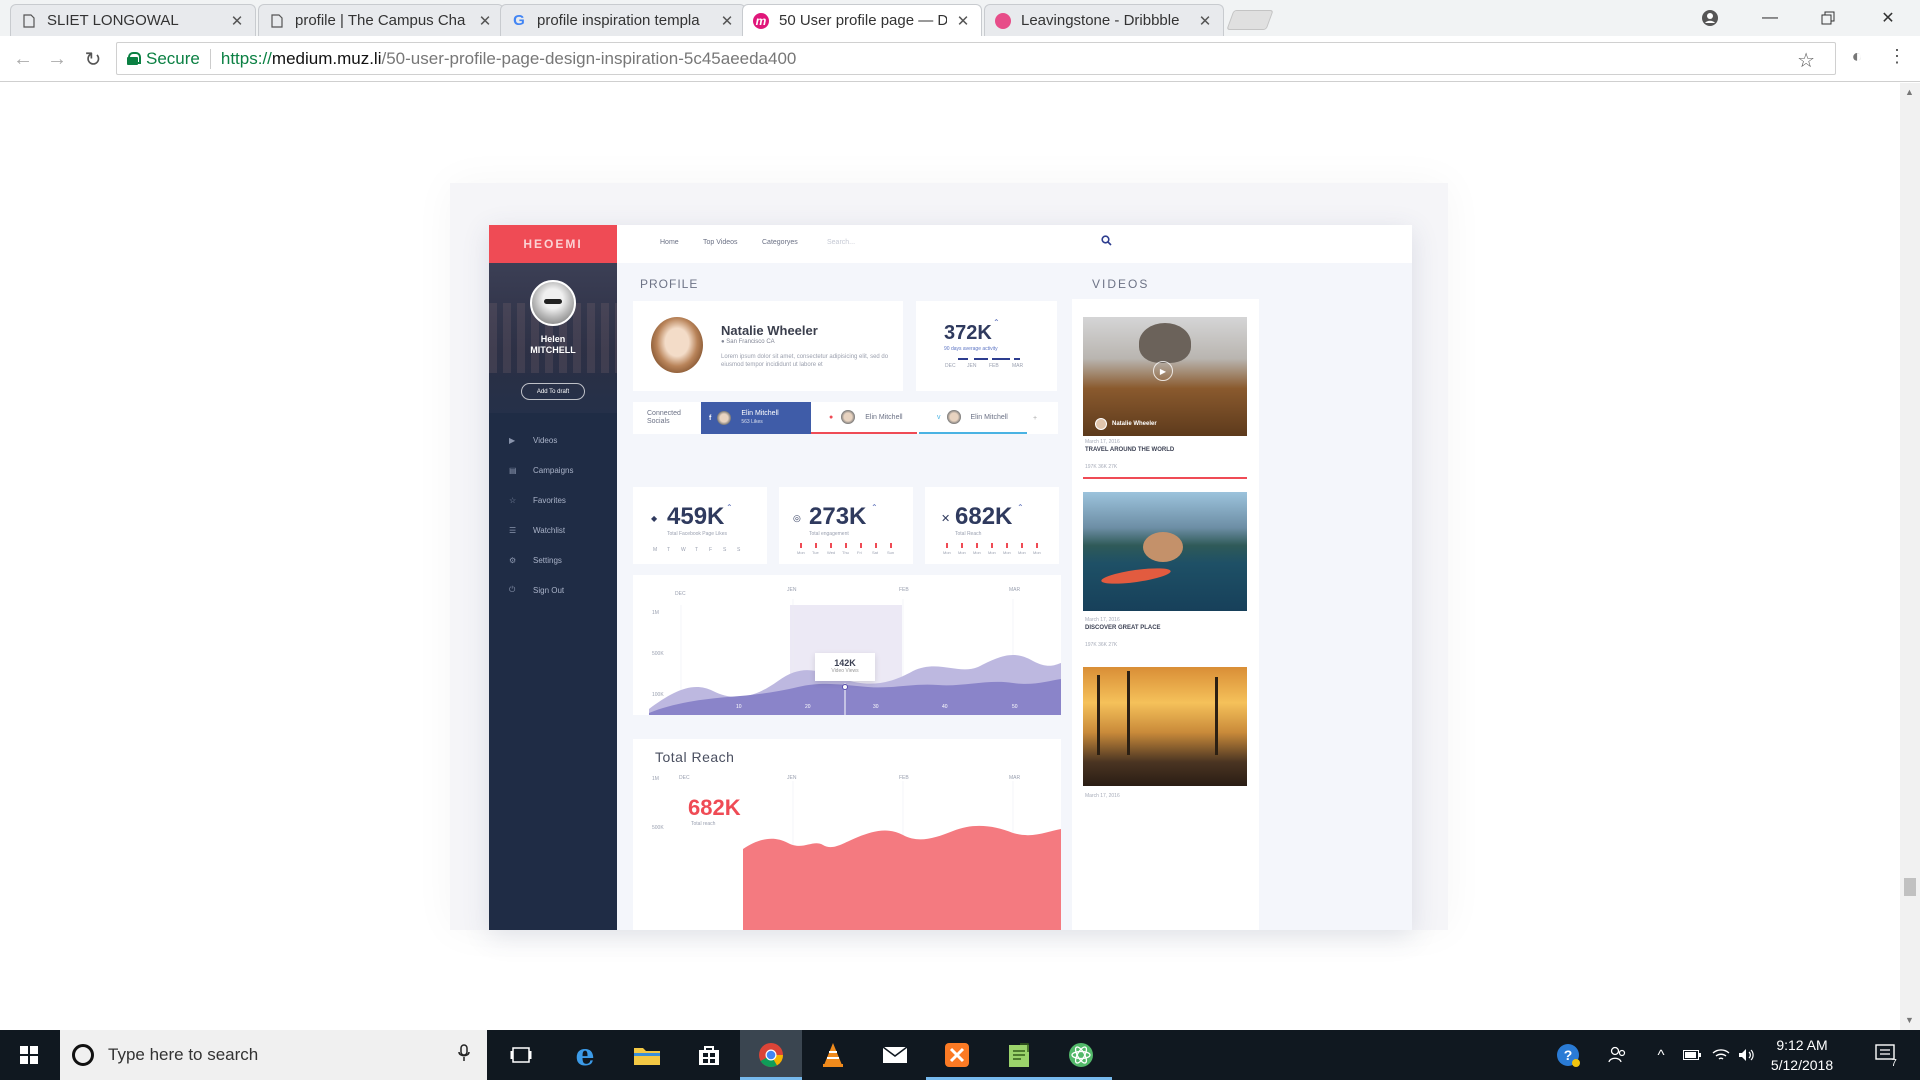 This screenshot has width=1920, height=1080. I want to click on tab-sliet: SLIET LONGOWAL ✕, so click(133, 20).